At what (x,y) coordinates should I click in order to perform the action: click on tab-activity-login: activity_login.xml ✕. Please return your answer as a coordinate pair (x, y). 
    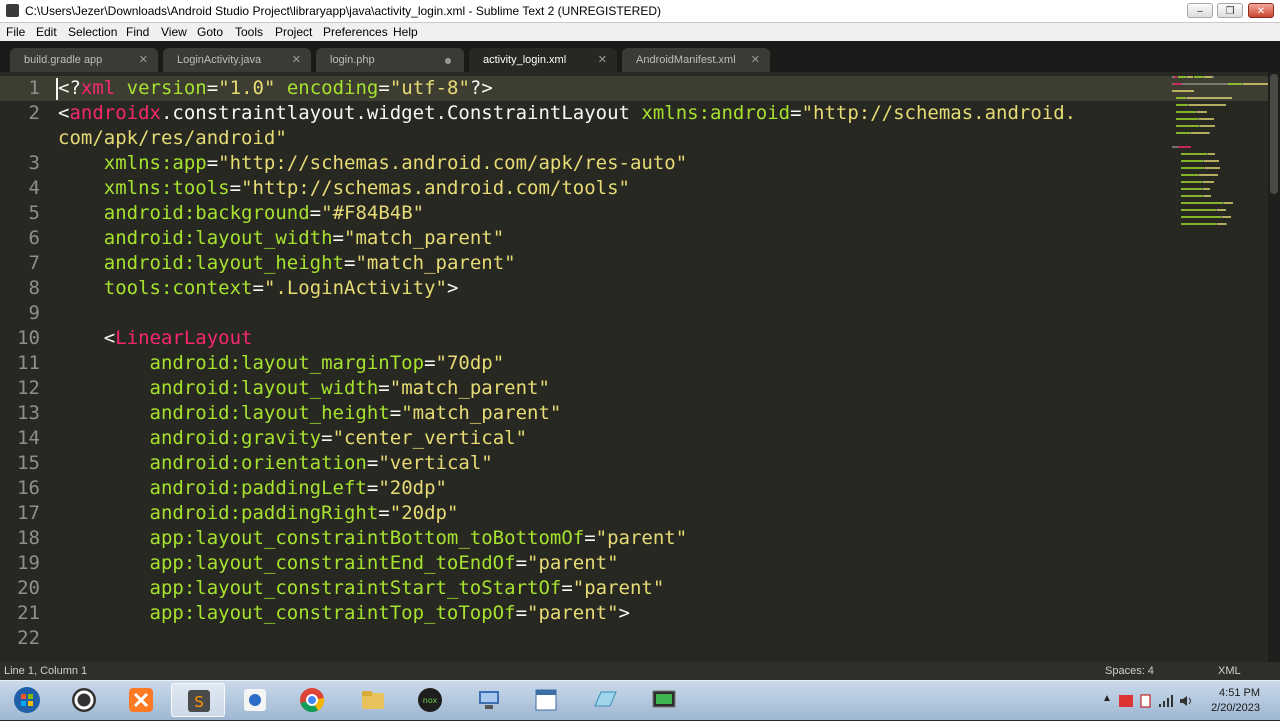
    Looking at the image, I should click on (543, 60).